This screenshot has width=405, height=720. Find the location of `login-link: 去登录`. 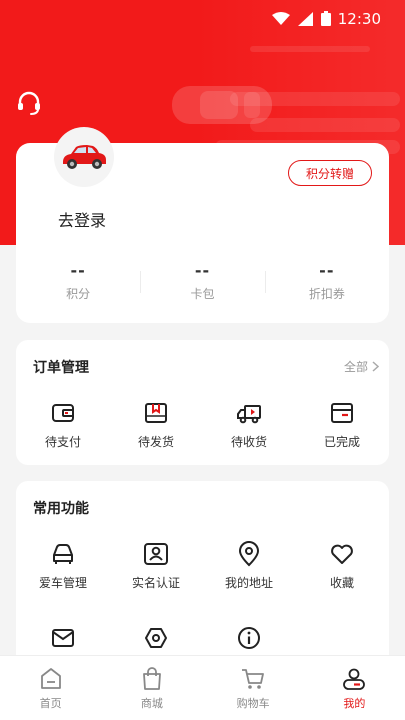

login-link: 去登录 is located at coordinates (82, 219).